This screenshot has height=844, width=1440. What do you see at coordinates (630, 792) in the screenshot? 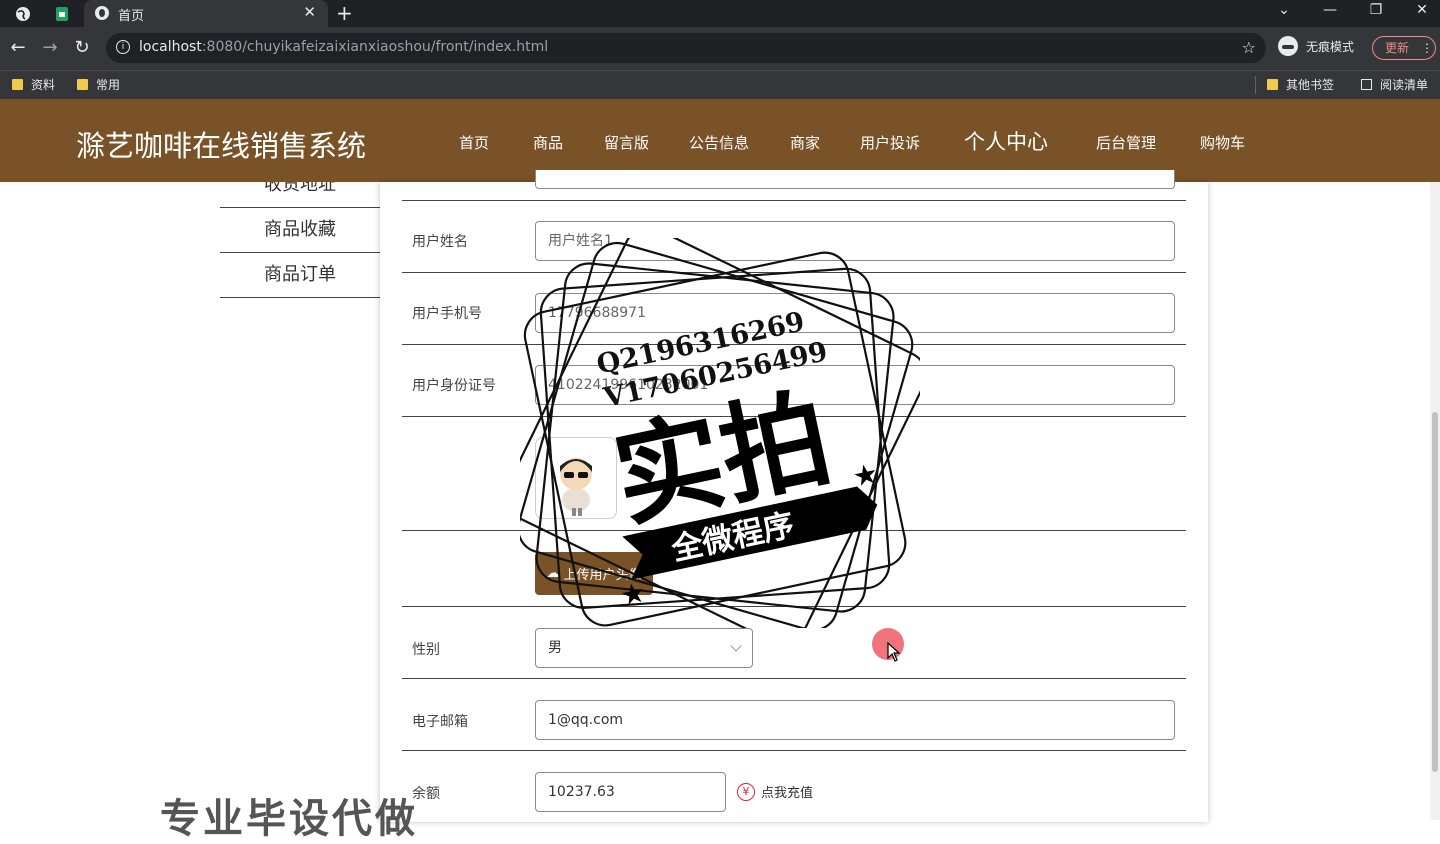
I see `balance-input: 10237.63` at bounding box center [630, 792].